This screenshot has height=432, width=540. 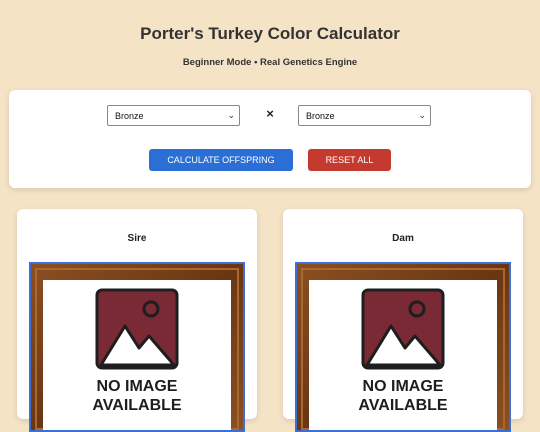 What do you see at coordinates (349, 160) in the screenshot?
I see `reset-all-button: RESET ALL` at bounding box center [349, 160].